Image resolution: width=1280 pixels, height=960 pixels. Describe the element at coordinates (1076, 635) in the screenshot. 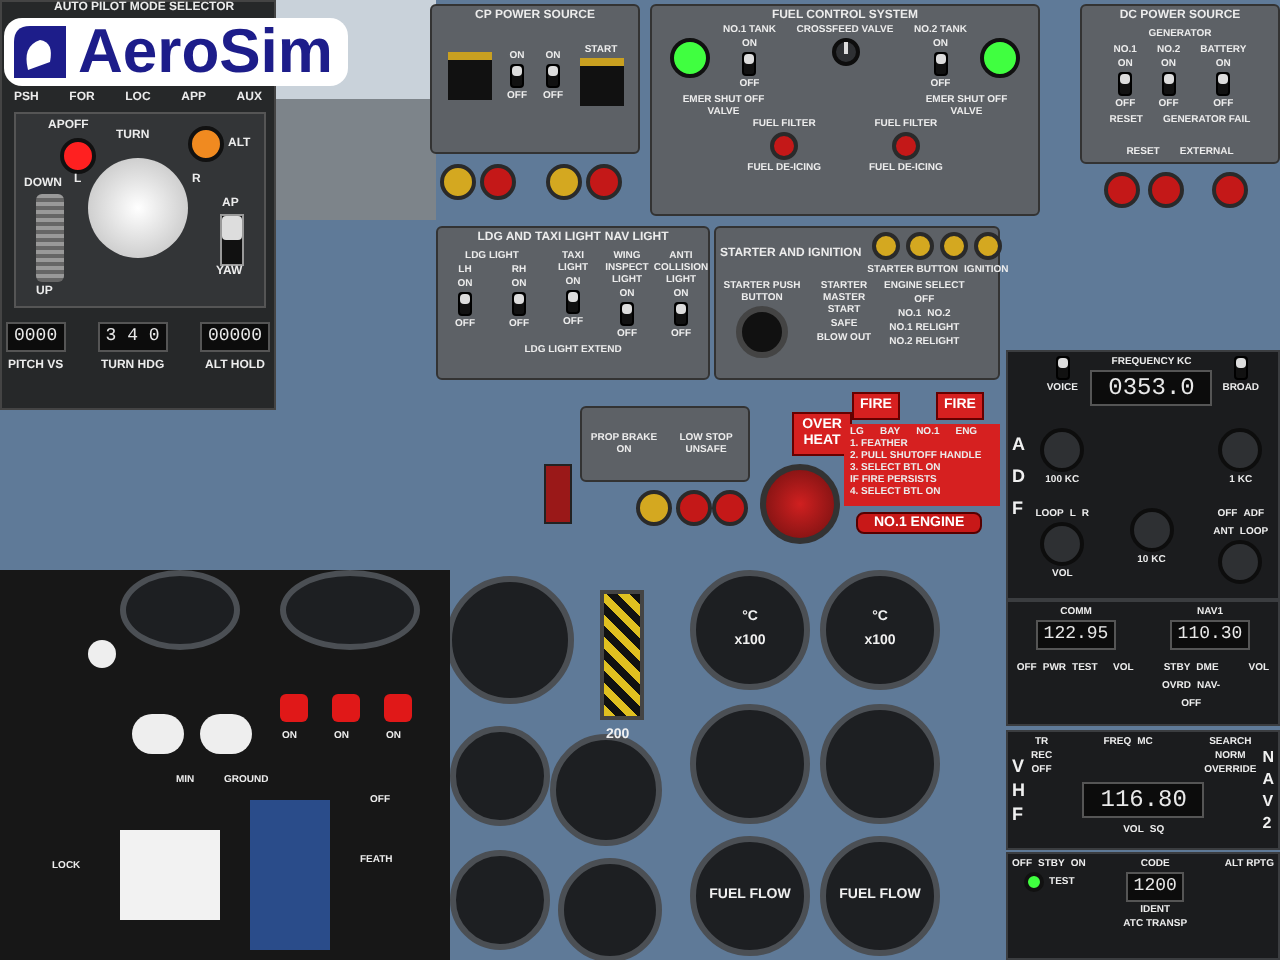

I see `comm-frequency-display: 122.95` at that location.